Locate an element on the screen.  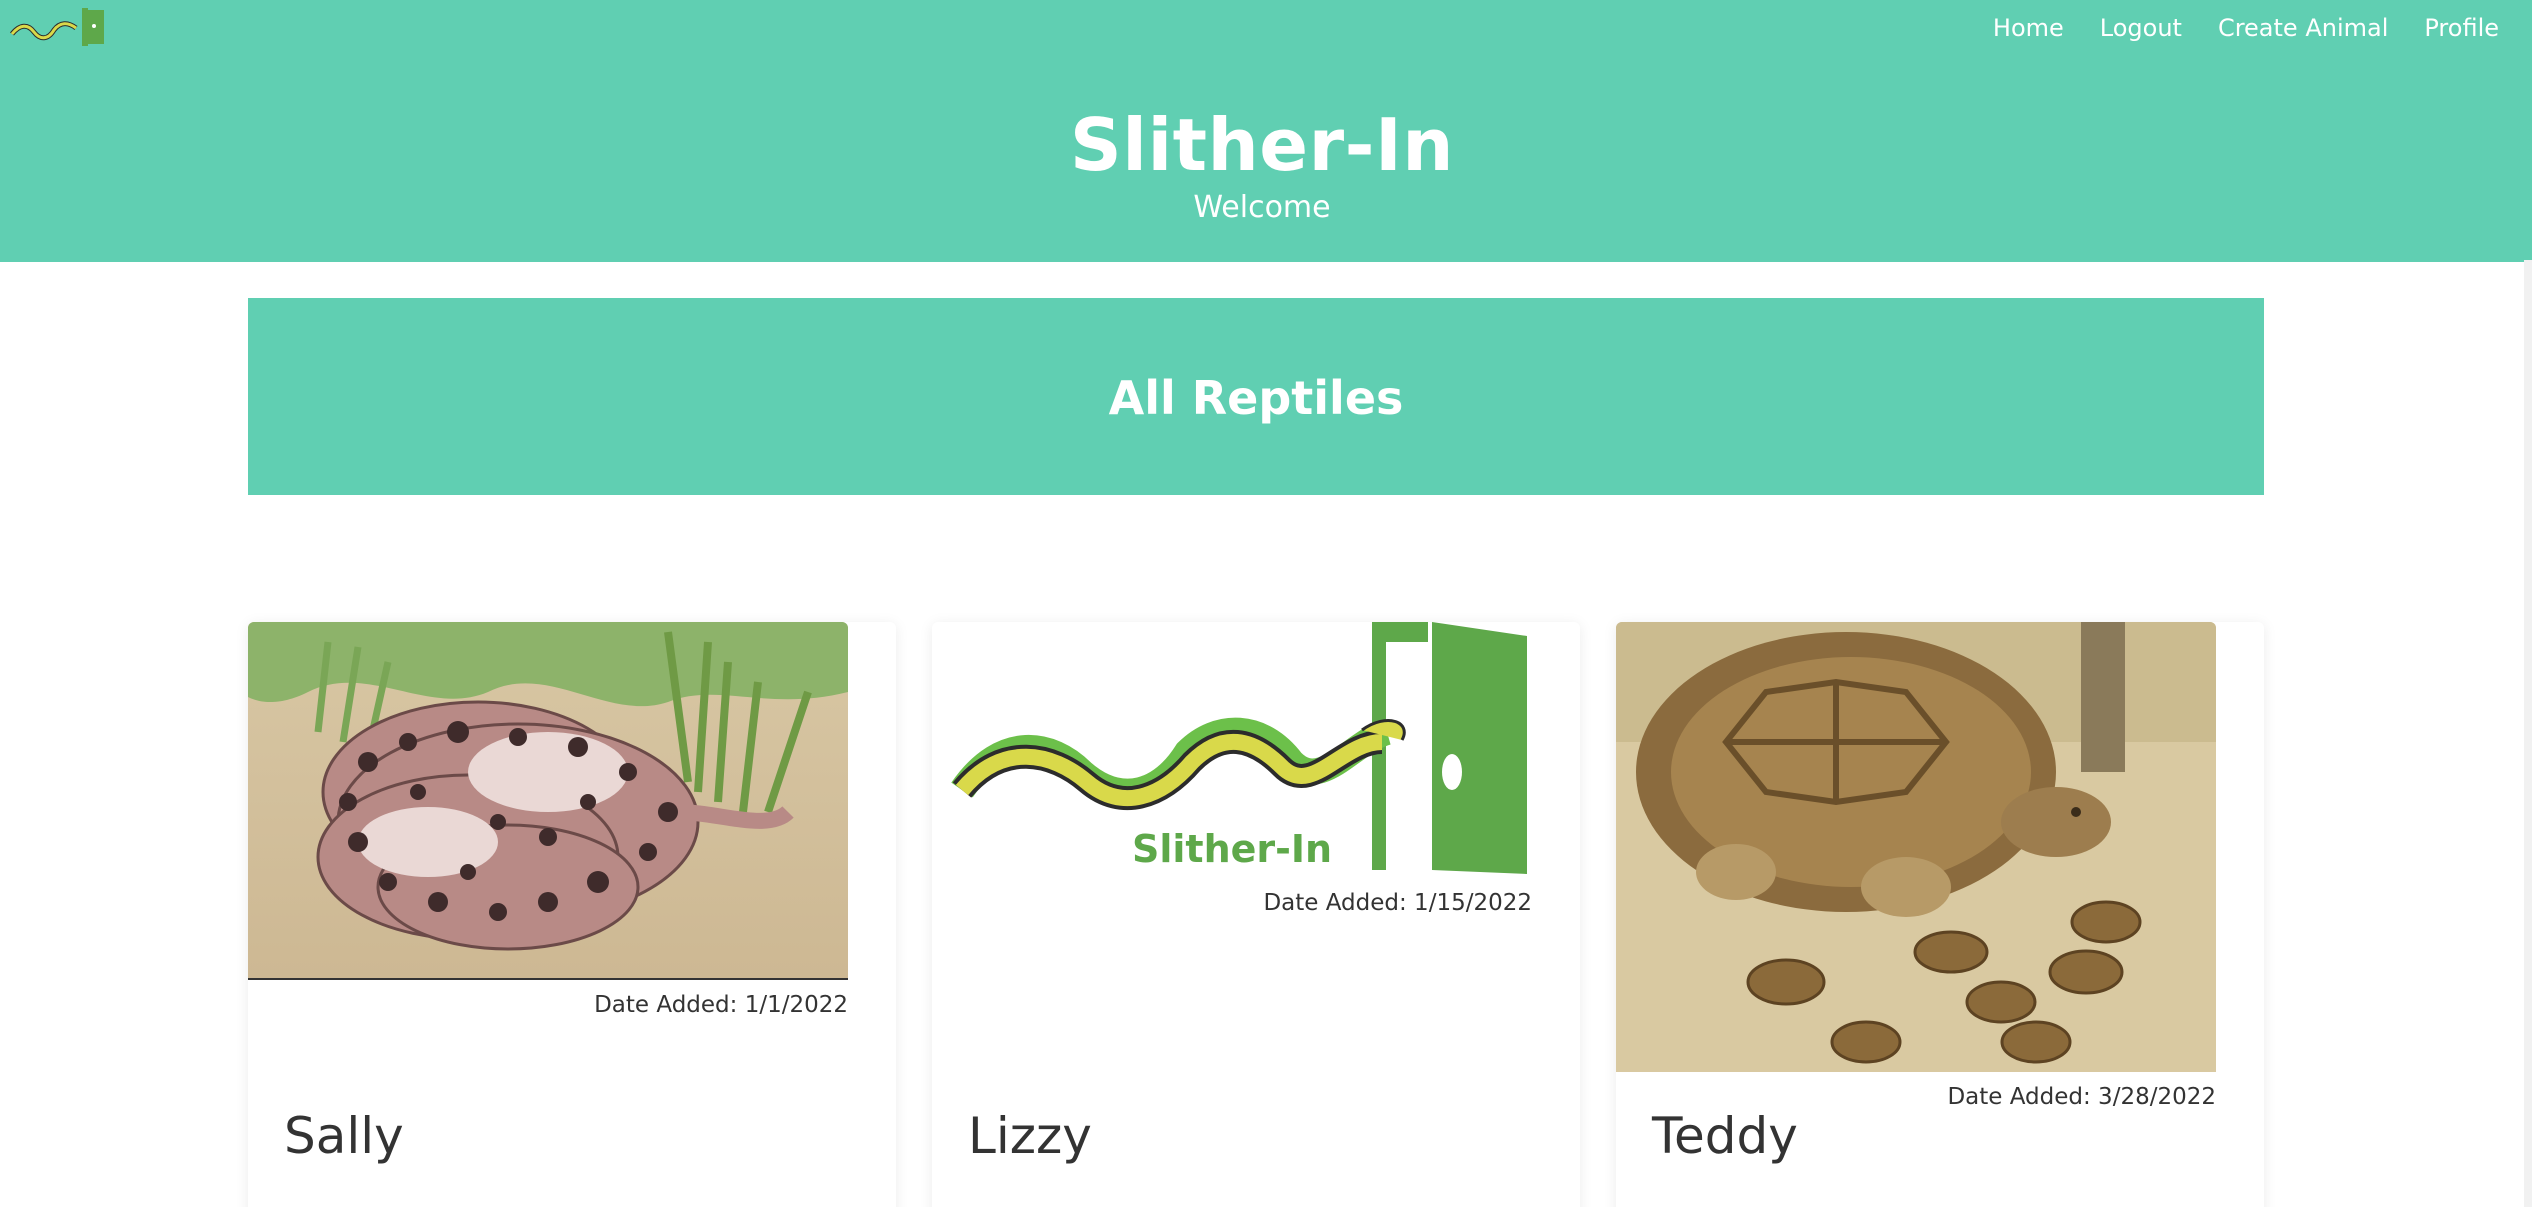
scrollbar-thumb is located at coordinates (2528, 130).